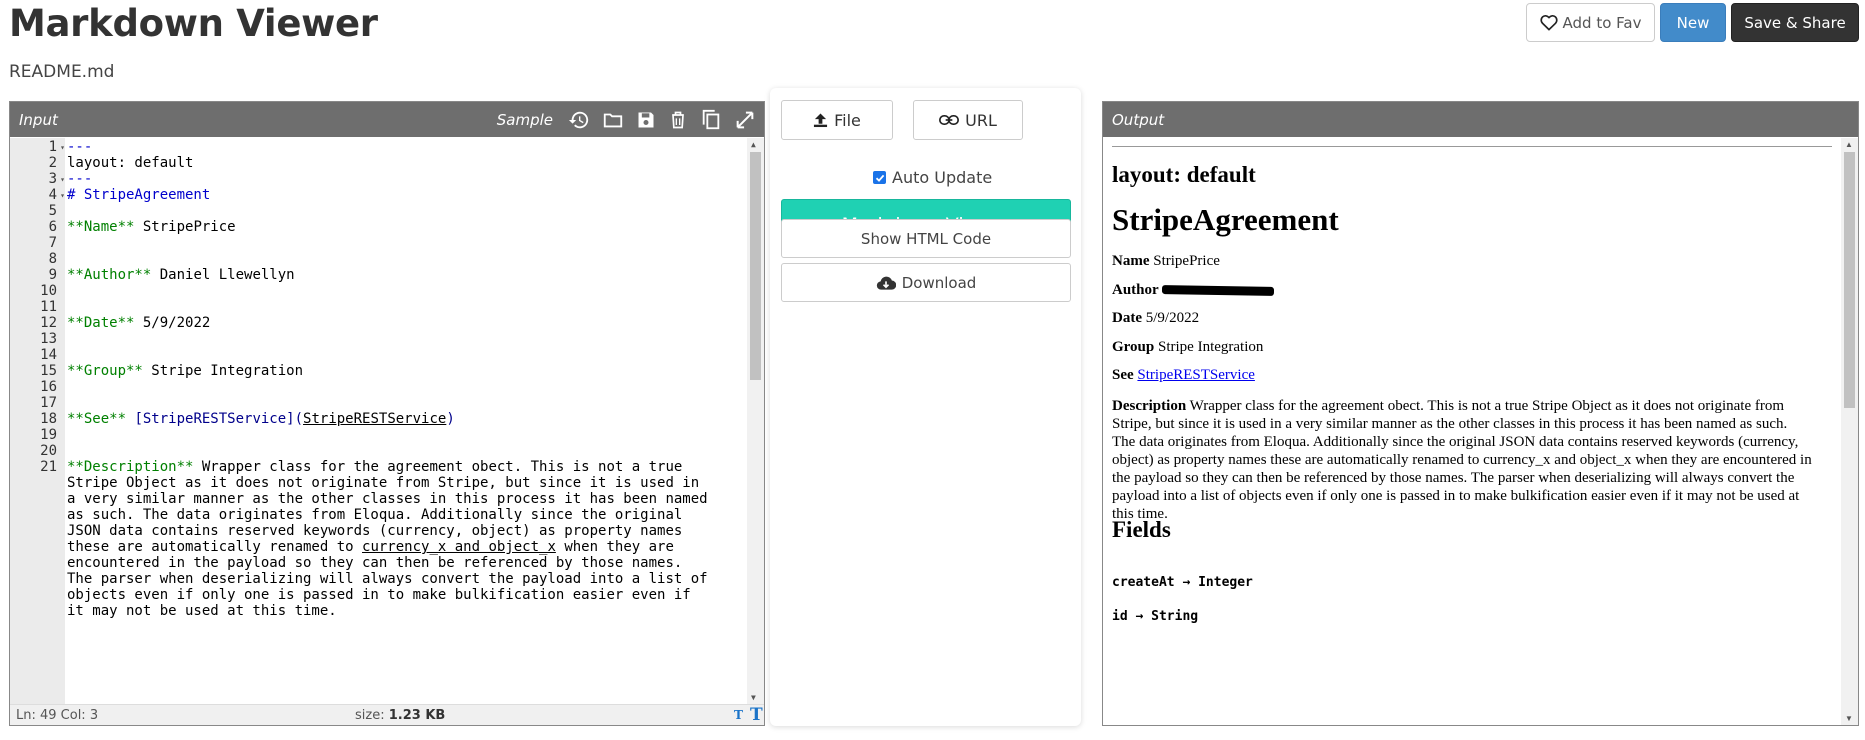  I want to click on code-line: **Name** StripePrice, so click(151, 227).